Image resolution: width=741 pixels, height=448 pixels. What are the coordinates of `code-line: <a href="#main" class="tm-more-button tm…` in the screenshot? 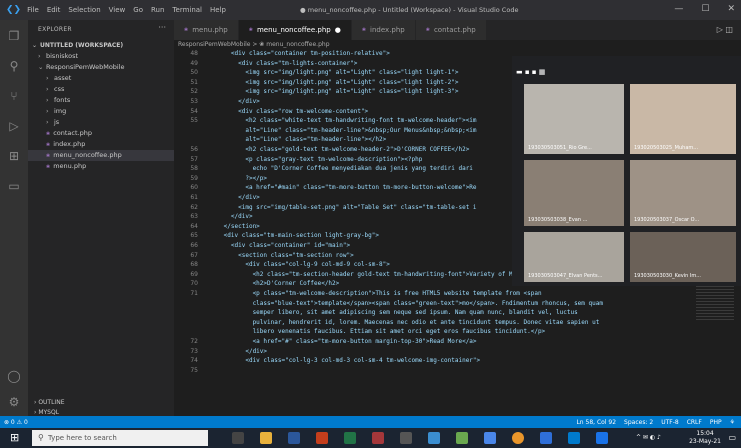 It's located at (339, 187).